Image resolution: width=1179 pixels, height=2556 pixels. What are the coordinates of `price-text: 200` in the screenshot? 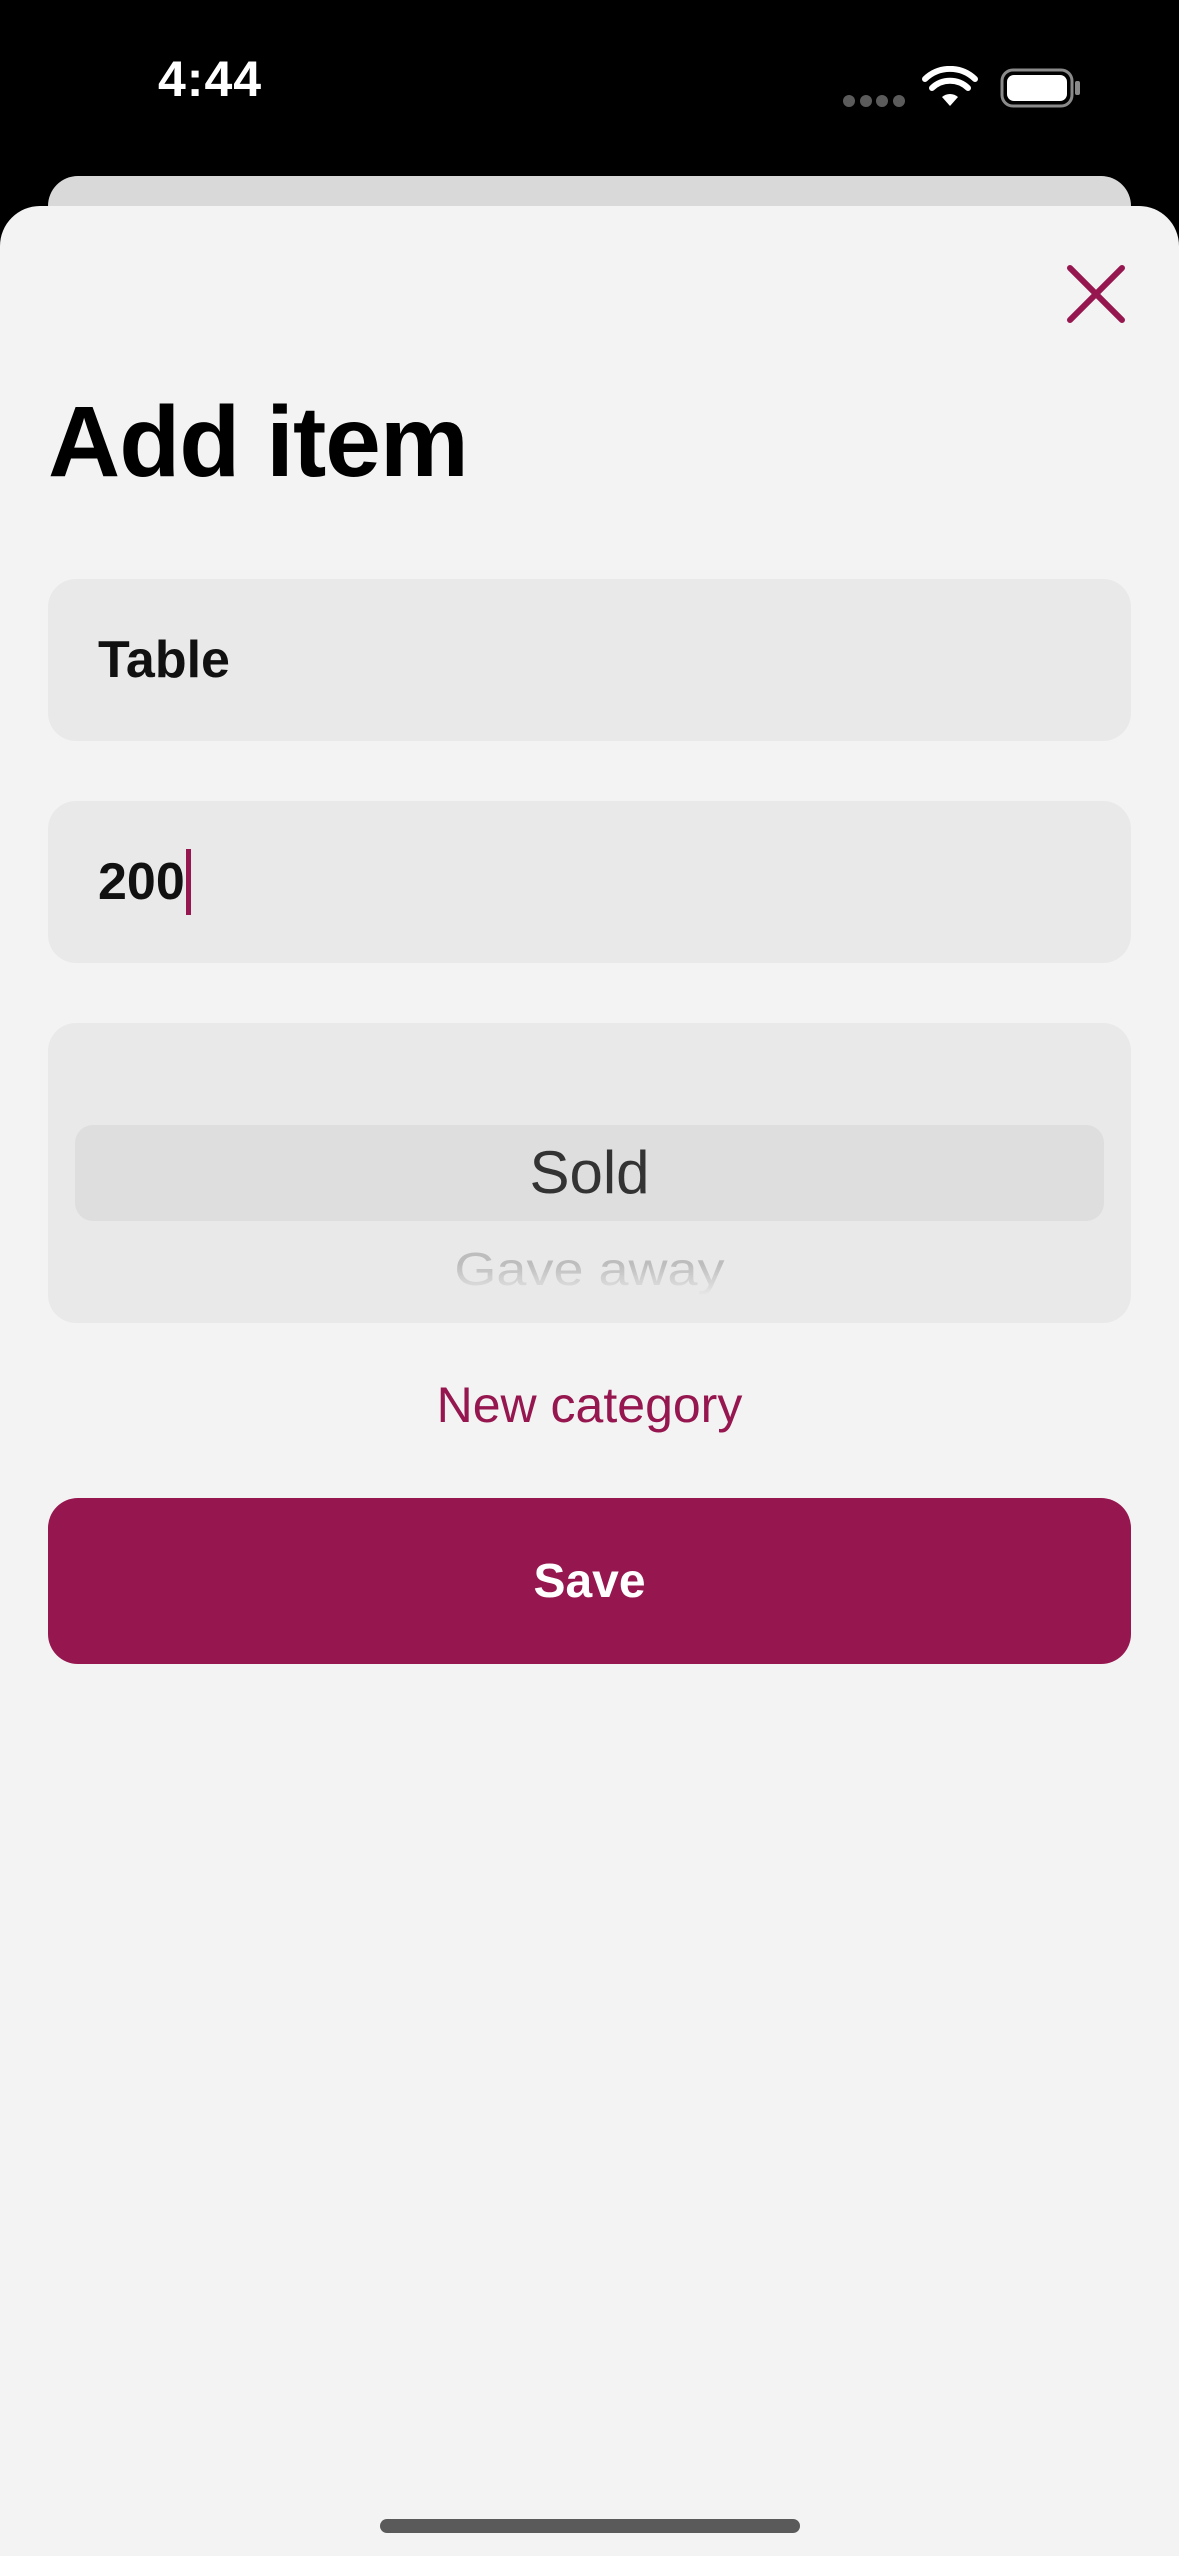 It's located at (141, 882).